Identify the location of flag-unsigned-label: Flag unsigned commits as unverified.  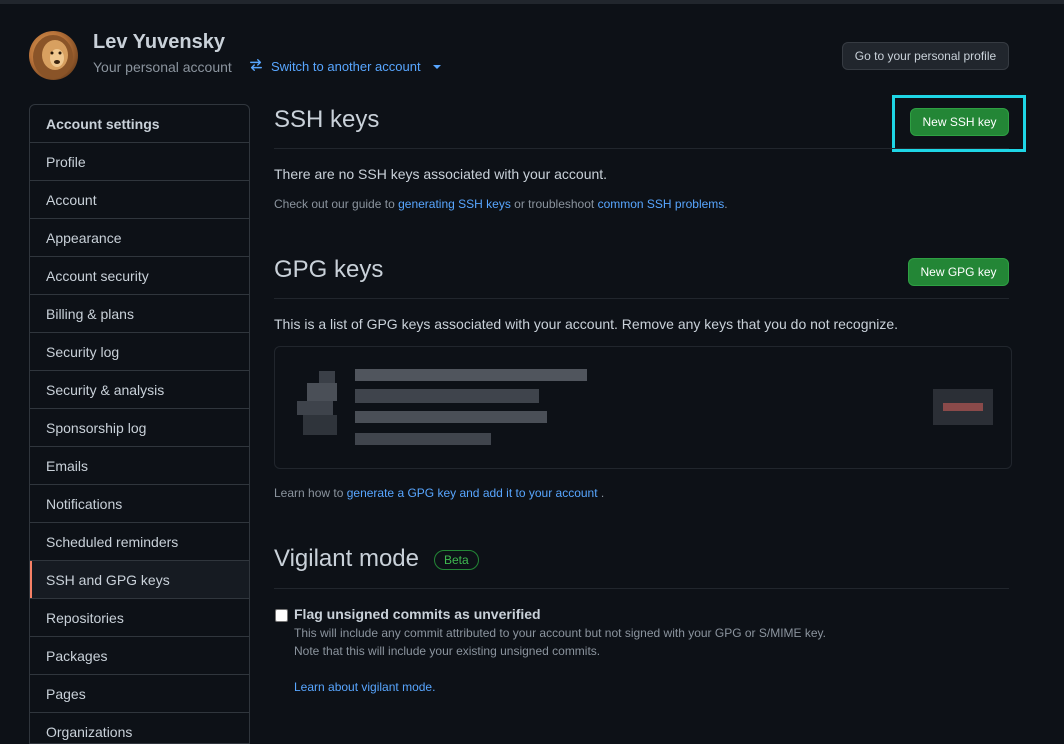
(417, 614).